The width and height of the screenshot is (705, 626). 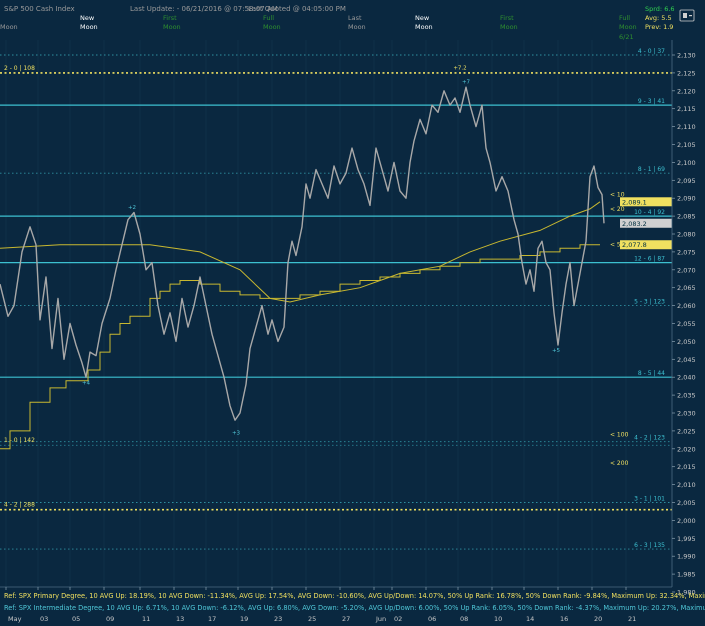 I want to click on y-tick-label: 2,115, so click(x=686, y=109).